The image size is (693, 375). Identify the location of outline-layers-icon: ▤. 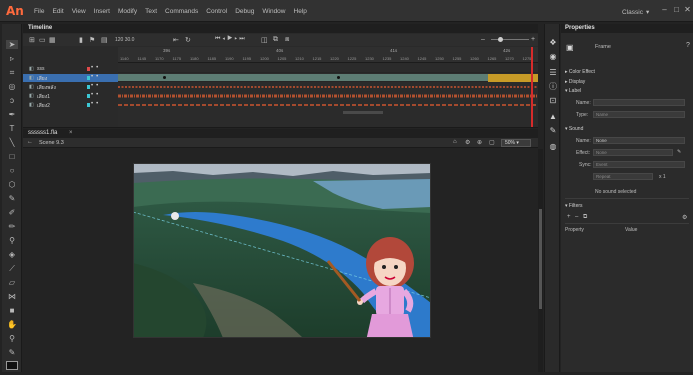
(104, 40).